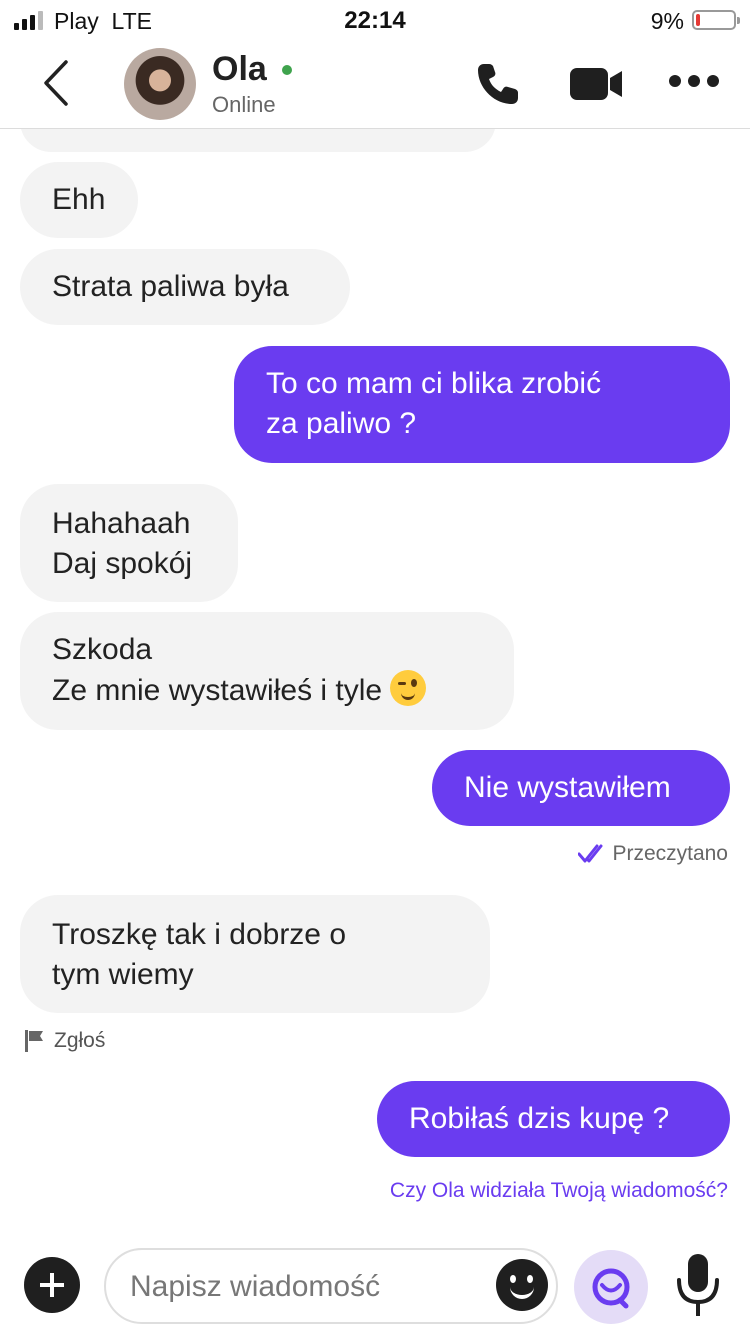 The height and width of the screenshot is (1334, 750). I want to click on emoji-icon, so click(522, 1285).